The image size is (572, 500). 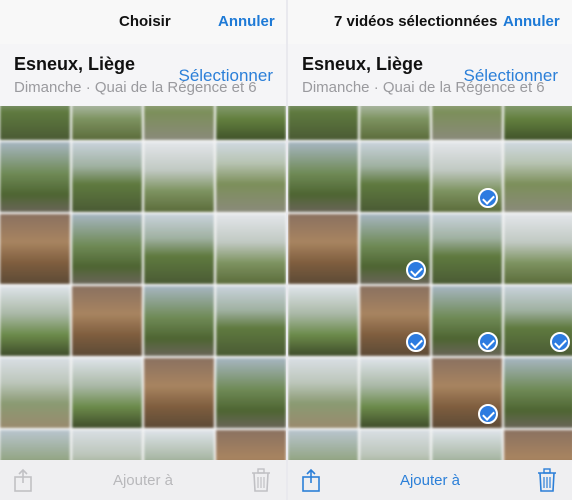 I want to click on navigation-bar: 7 vidéos sélectionnées Annuler, so click(x=430, y=22).